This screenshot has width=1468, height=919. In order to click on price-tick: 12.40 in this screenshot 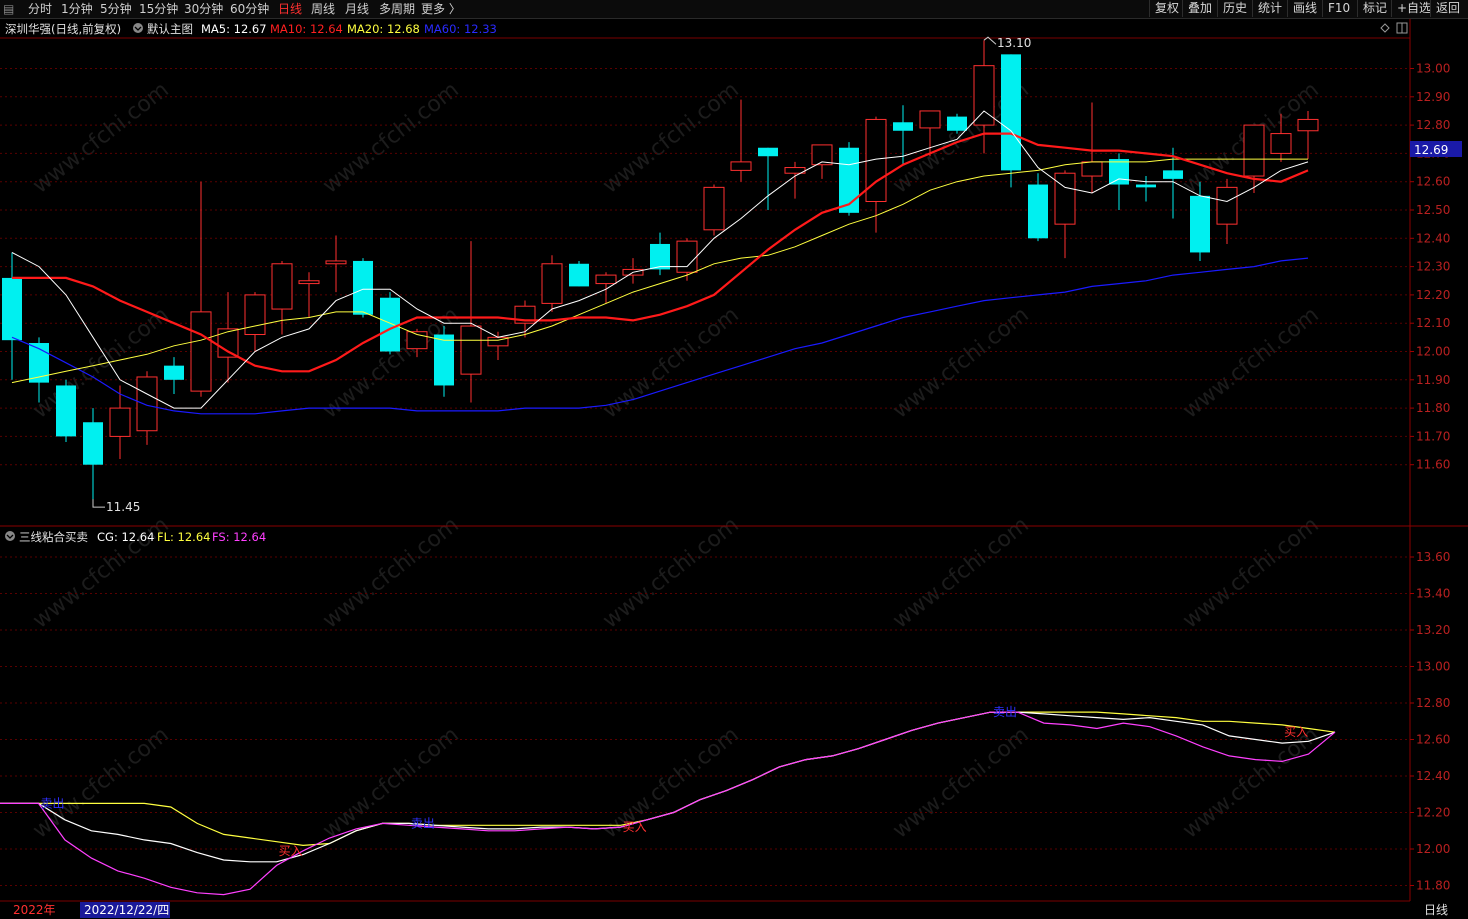, I will do `click(1433, 238)`.